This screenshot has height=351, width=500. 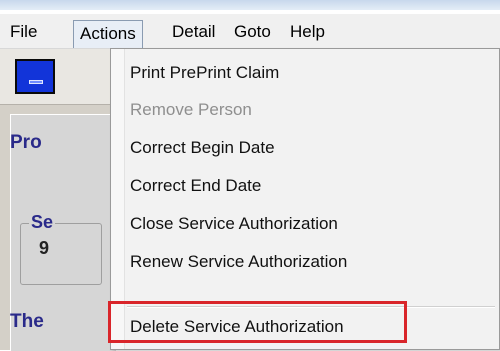 I want to click on service-group-box: Se 9, so click(x=61, y=248).